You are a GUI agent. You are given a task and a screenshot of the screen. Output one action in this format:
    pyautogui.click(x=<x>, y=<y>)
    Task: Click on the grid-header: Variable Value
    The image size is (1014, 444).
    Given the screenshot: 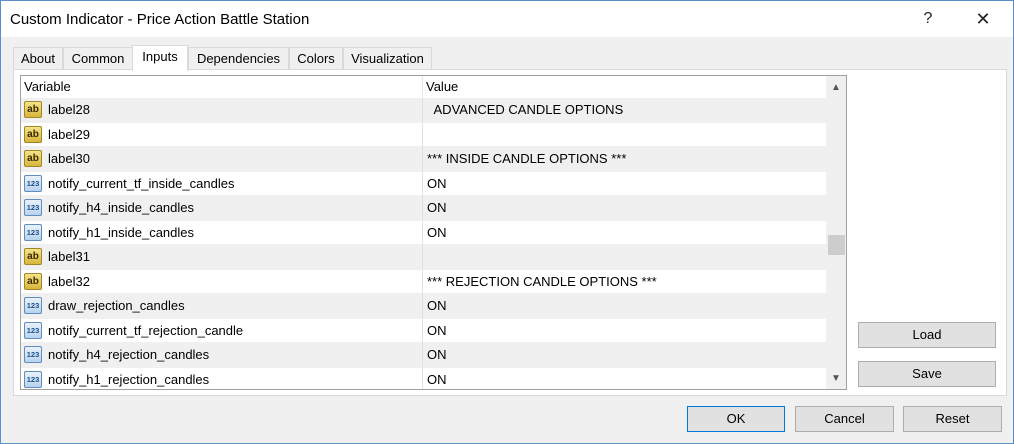 What is the action you would take?
    pyautogui.click(x=423, y=87)
    